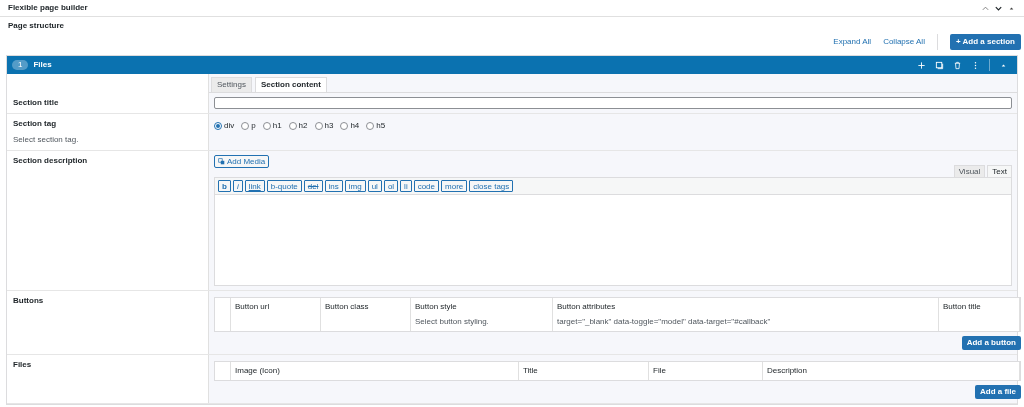 Image resolution: width=1024 pixels, height=407 pixels. What do you see at coordinates (252, 307) in the screenshot?
I see `column-header: Button url` at bounding box center [252, 307].